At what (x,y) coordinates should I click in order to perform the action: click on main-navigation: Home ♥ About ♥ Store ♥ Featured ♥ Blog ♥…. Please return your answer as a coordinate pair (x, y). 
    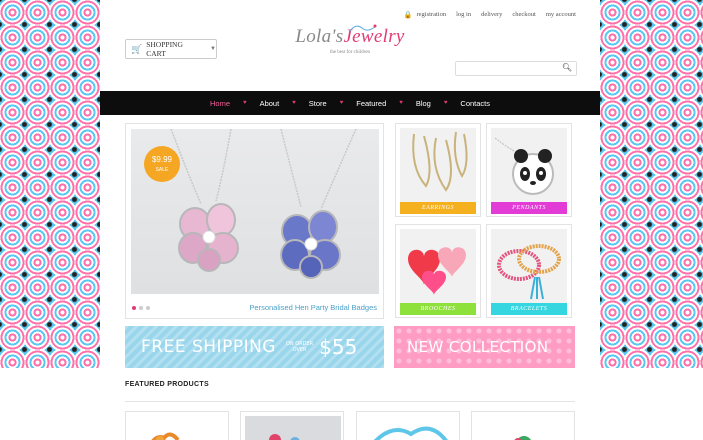
    Looking at the image, I should click on (350, 103).